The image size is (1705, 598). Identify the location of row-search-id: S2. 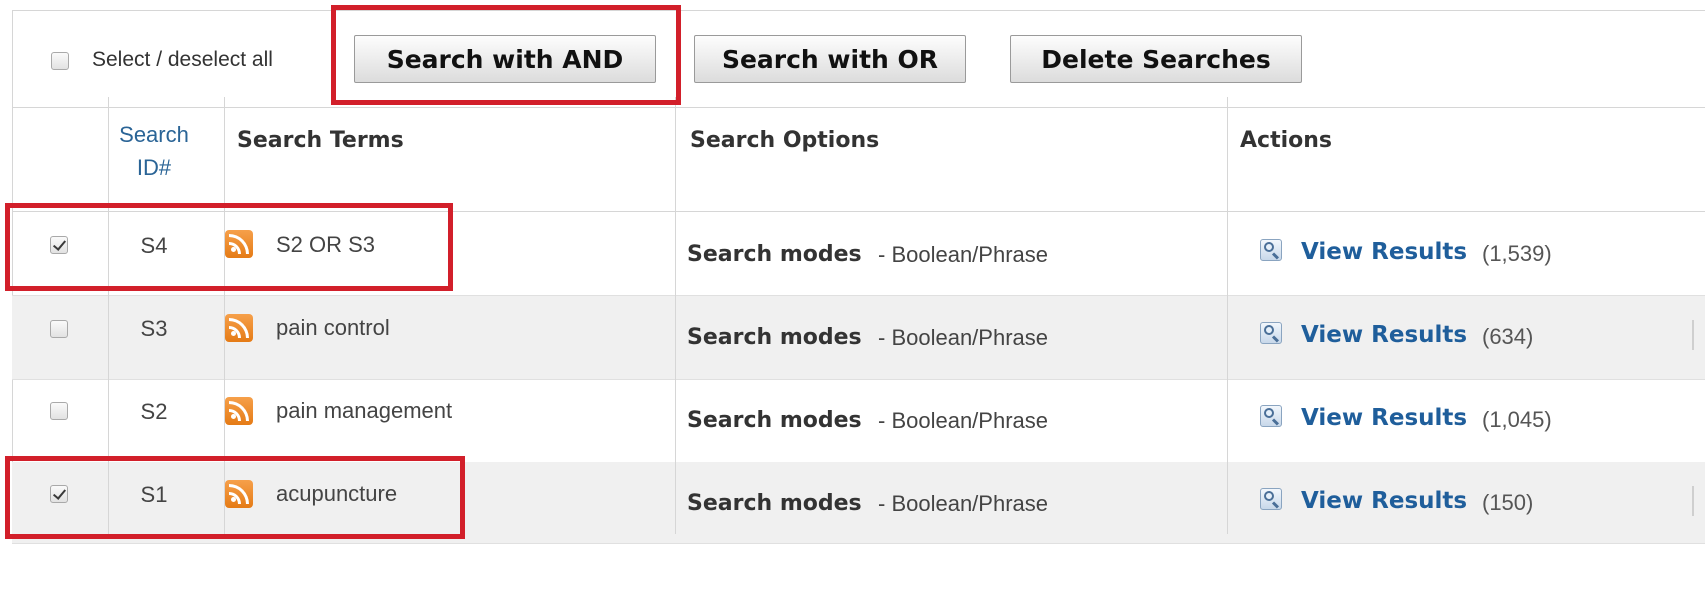
(154, 411).